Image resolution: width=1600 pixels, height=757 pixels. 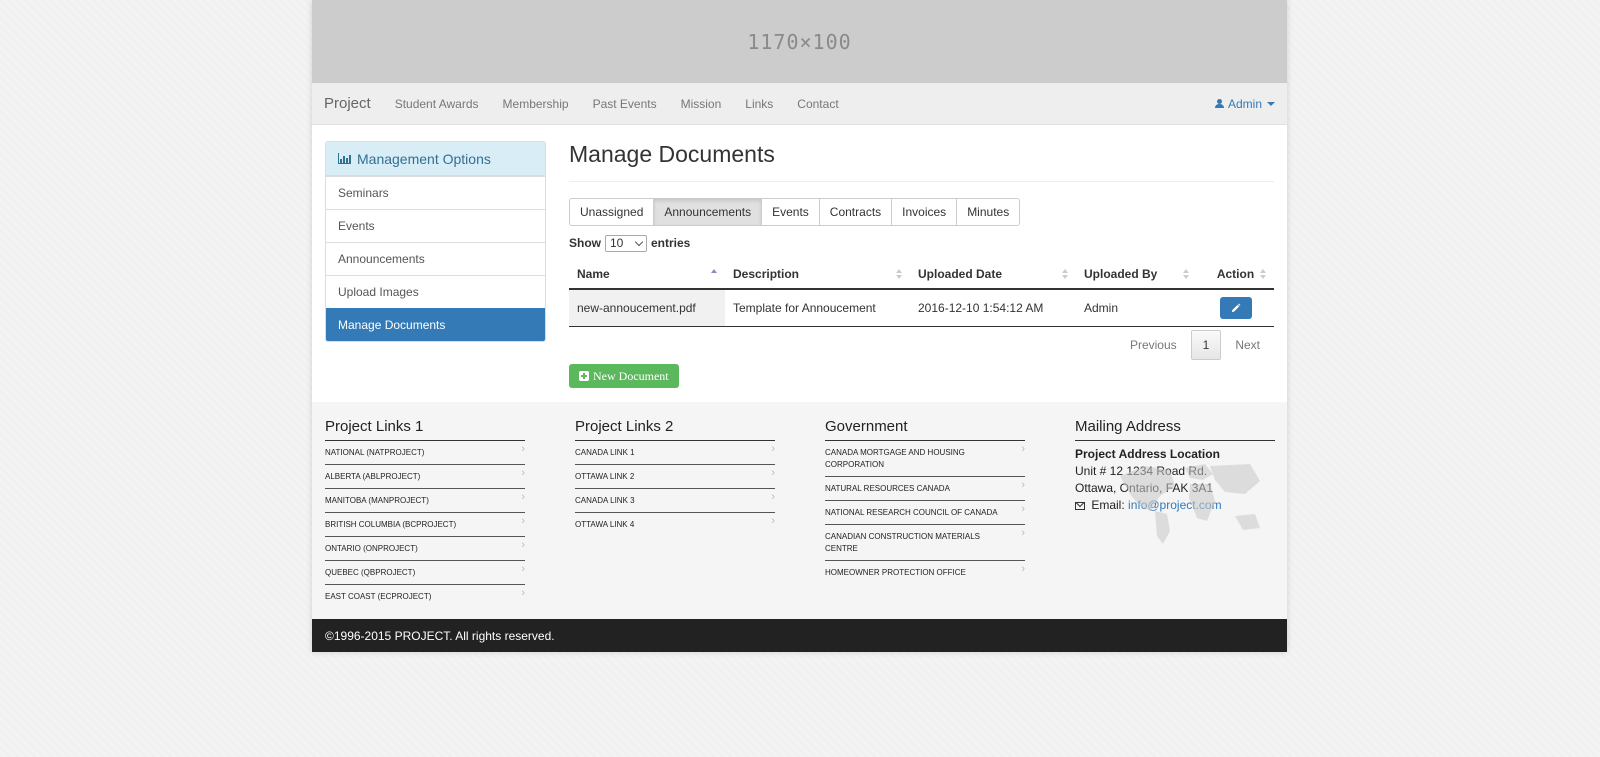 What do you see at coordinates (817, 308) in the screenshot?
I see `cell-description: Template for Annoucement` at bounding box center [817, 308].